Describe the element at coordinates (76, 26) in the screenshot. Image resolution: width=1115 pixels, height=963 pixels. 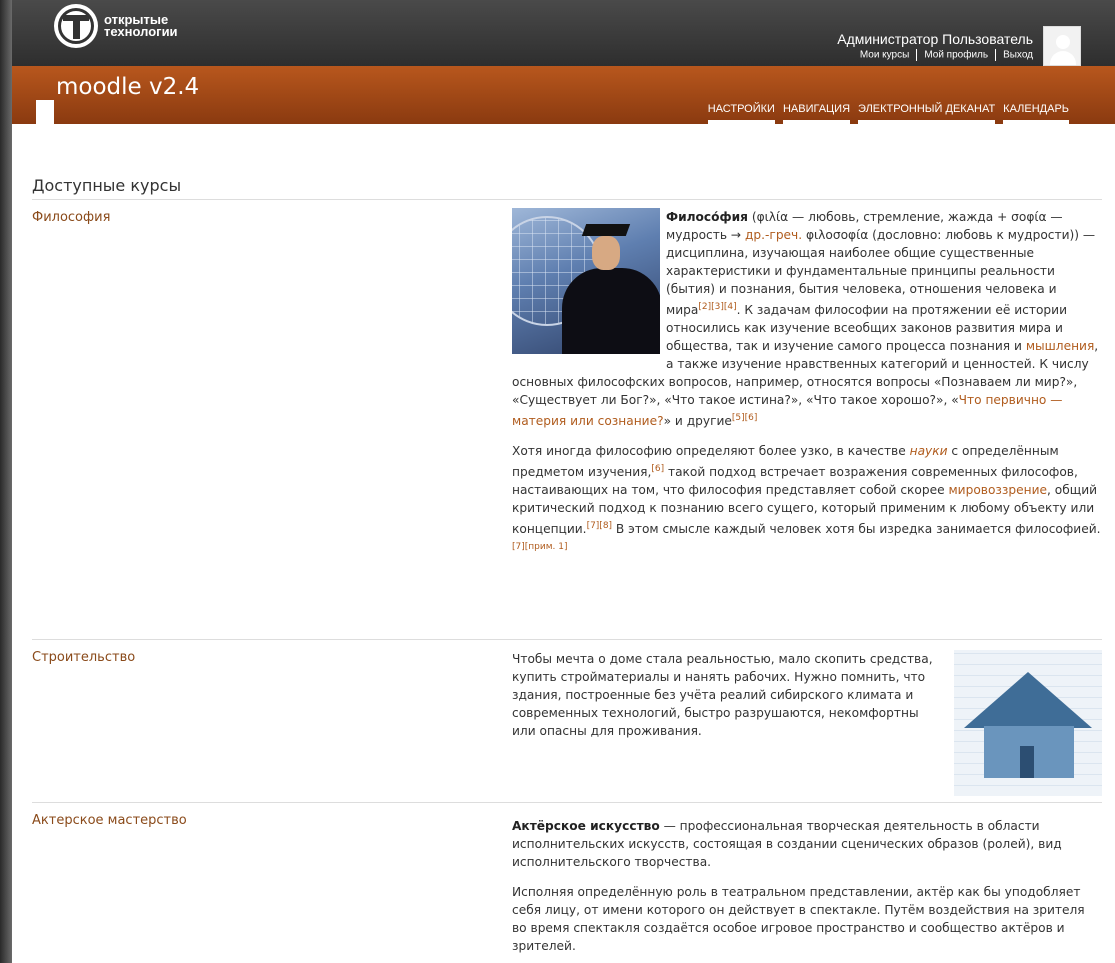
I see `logo-icon` at that location.